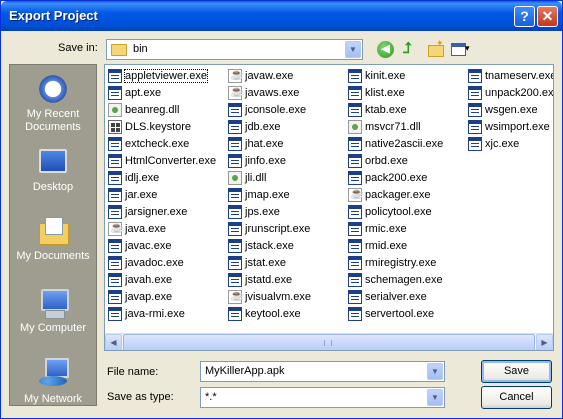 This screenshot has height=419, width=563. Describe the element at coordinates (516, 397) in the screenshot. I see `cancel-button: Cancel` at that location.